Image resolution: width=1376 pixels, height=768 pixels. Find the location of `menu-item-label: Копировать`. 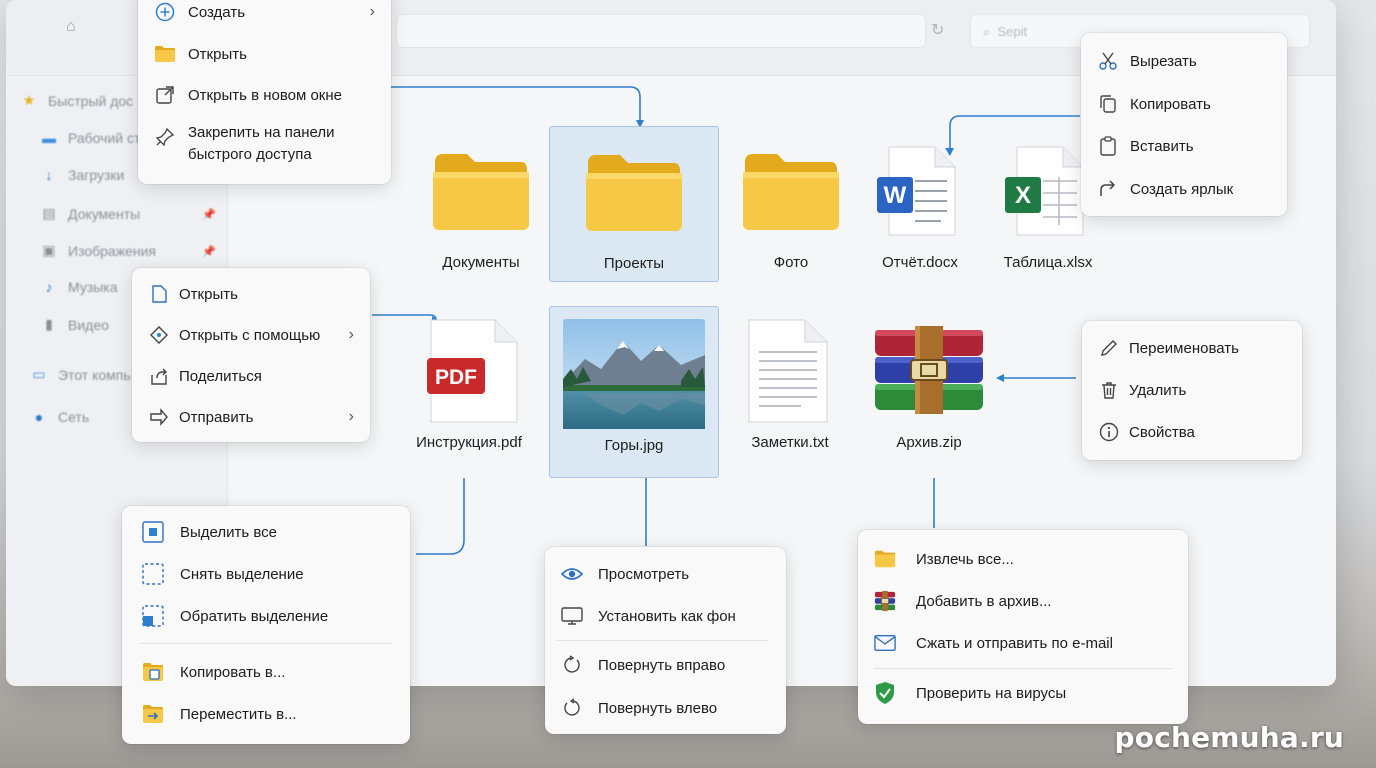

menu-item-label: Копировать is located at coordinates (1170, 104).